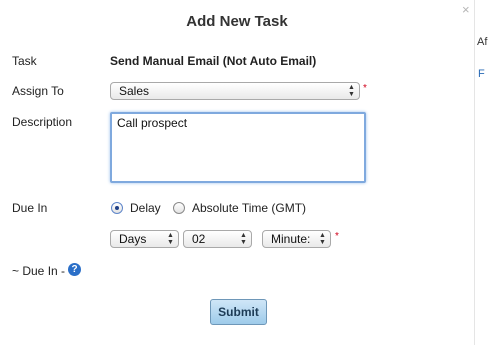 The width and height of the screenshot is (488, 345). Describe the element at coordinates (145, 208) in the screenshot. I see `delay-radio-label: Delay` at that location.